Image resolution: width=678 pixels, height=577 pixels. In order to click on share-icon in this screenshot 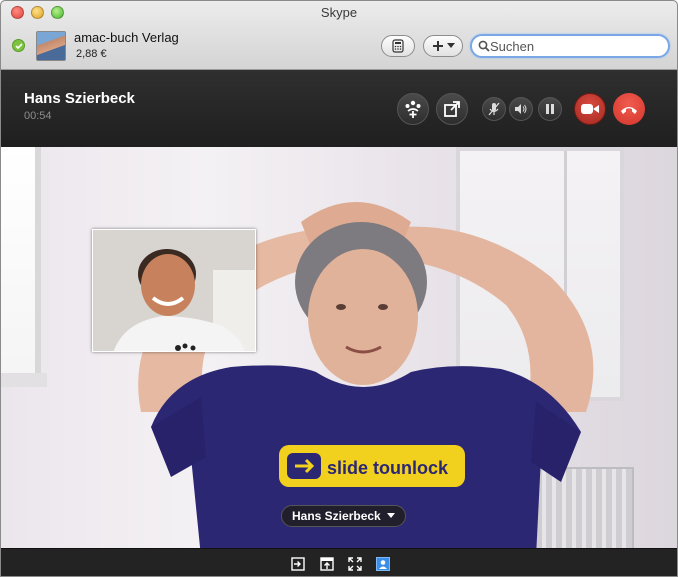, I will do `click(452, 109)`.